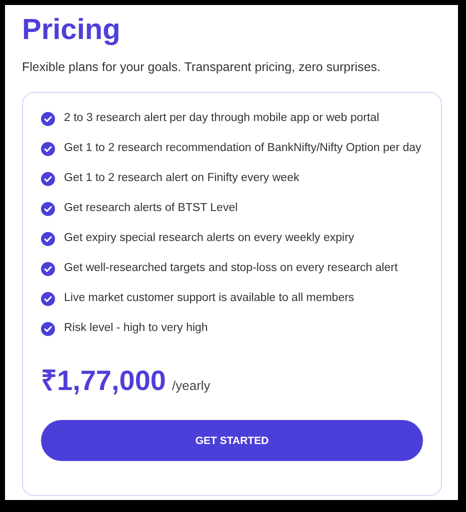 The width and height of the screenshot is (466, 512). What do you see at coordinates (209, 238) in the screenshot?
I see `feature-text: Get expiry special research alerts on every weekly expiry` at bounding box center [209, 238].